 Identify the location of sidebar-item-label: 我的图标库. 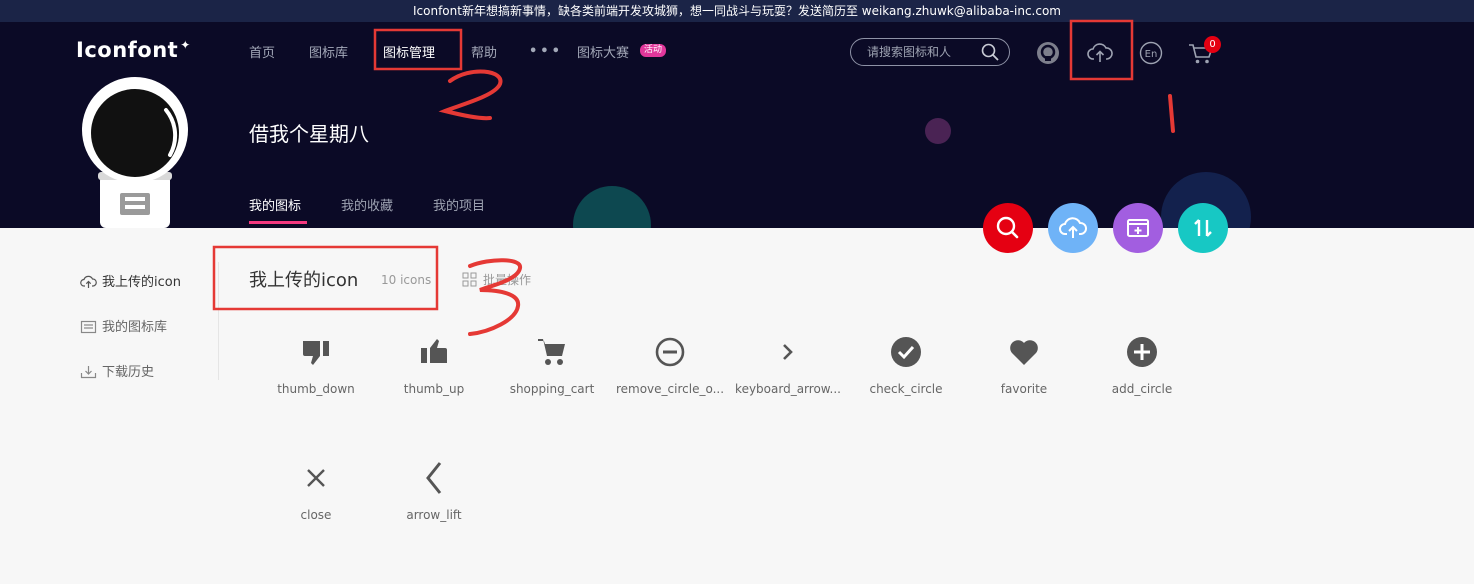
(135, 327).